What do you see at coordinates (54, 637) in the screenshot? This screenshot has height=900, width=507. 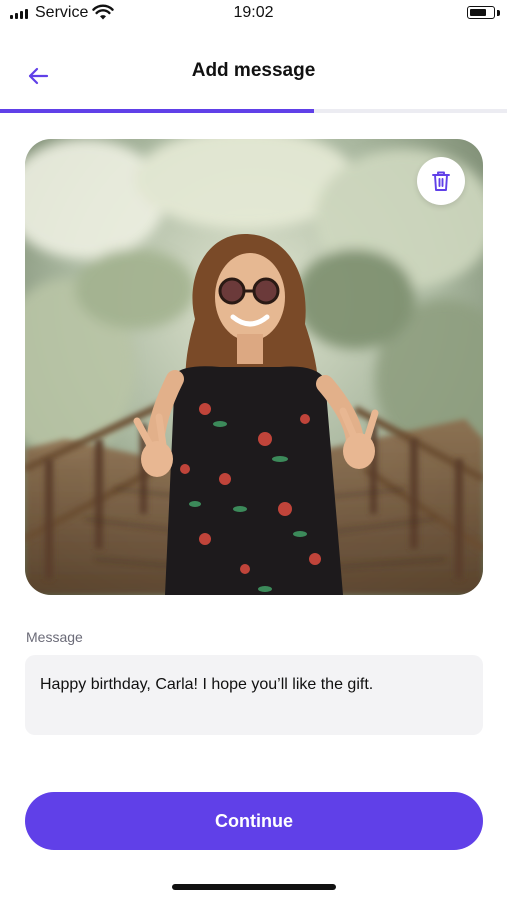 I see `message-label: Message` at bounding box center [54, 637].